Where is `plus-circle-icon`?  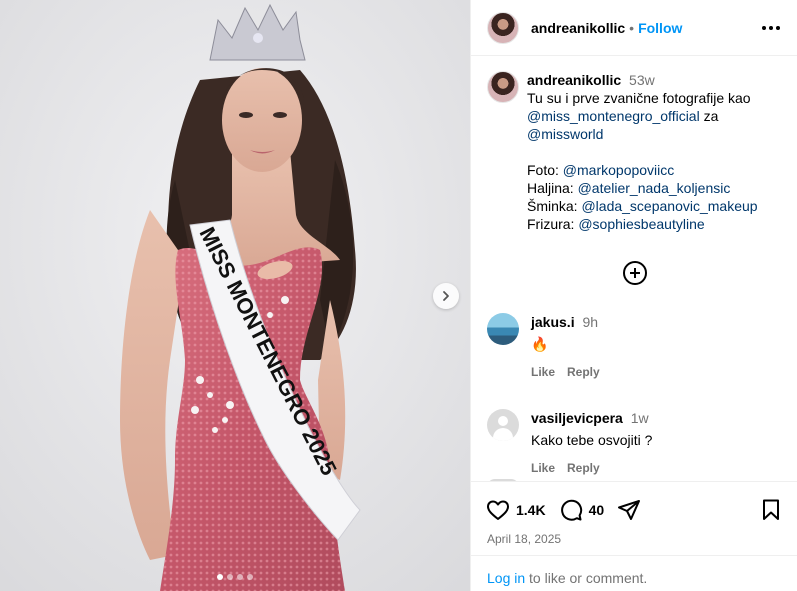 plus-circle-icon is located at coordinates (634, 273).